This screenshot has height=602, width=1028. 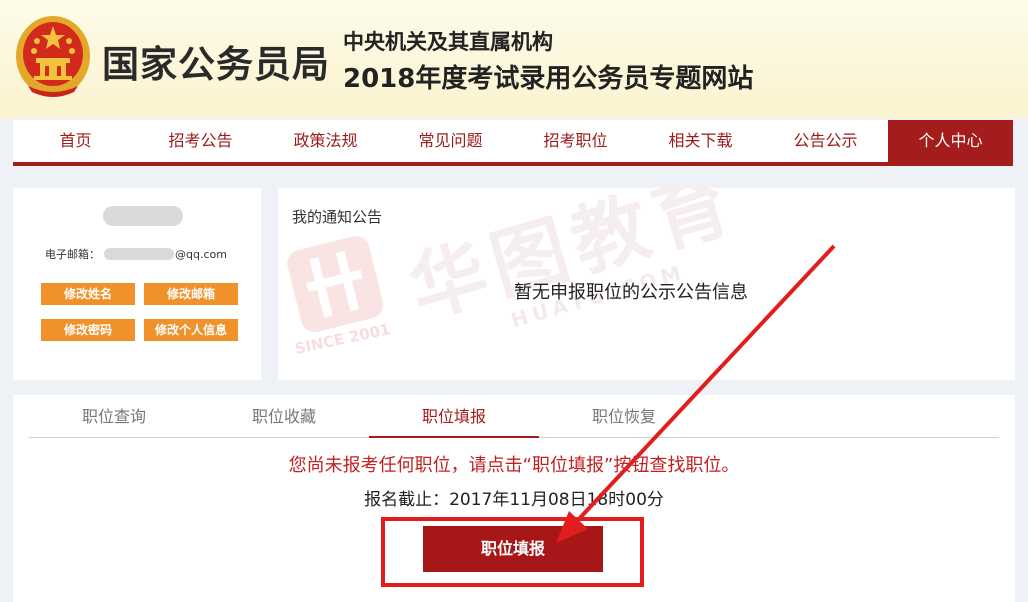 I want to click on edit-personal-info-button: 修改个人信息, so click(x=191, y=330).